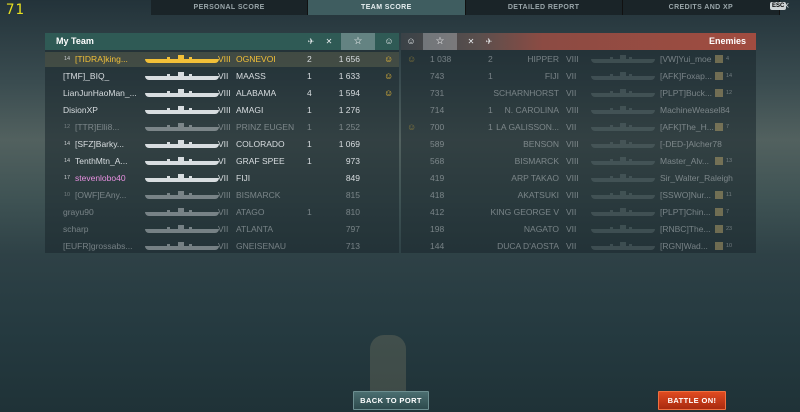 The height and width of the screenshot is (412, 800). I want to click on my-team-row: 14 [SFZ]Barky... VII COLORADO 1 1 069, so click(222, 144).